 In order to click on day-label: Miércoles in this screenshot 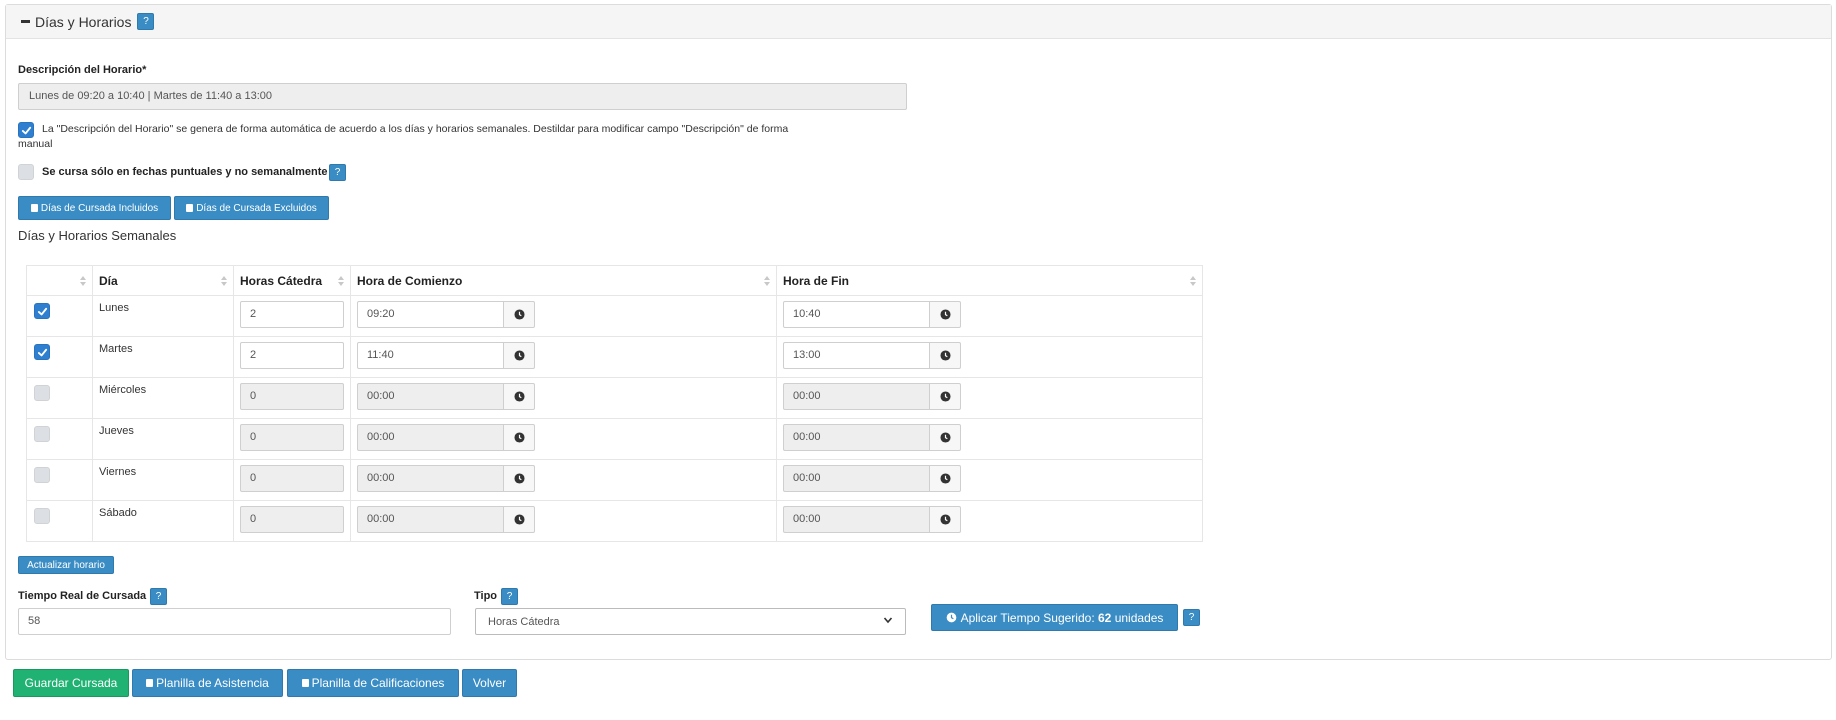, I will do `click(123, 390)`.